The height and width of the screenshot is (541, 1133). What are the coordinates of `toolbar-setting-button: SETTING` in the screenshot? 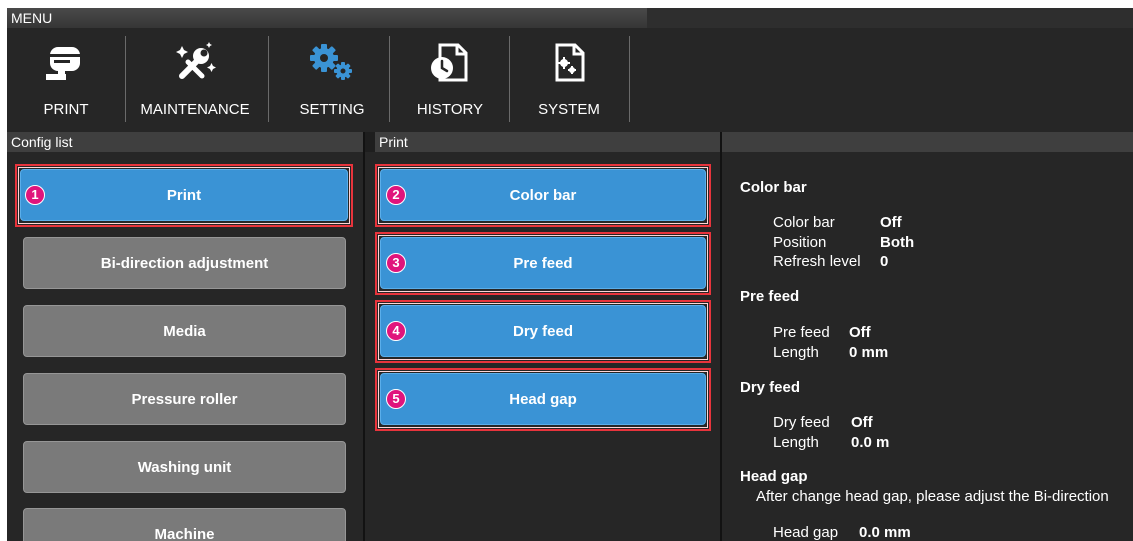 It's located at (332, 80).